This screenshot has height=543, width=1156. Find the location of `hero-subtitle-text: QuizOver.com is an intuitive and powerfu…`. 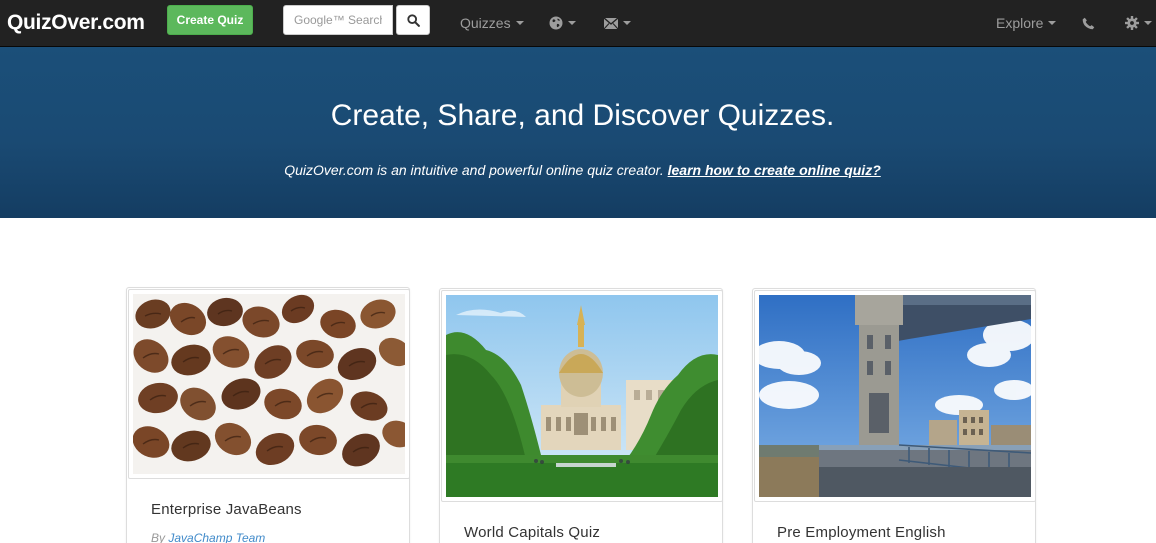

hero-subtitle-text: QuizOver.com is an intuitive and powerfu… is located at coordinates (474, 170).